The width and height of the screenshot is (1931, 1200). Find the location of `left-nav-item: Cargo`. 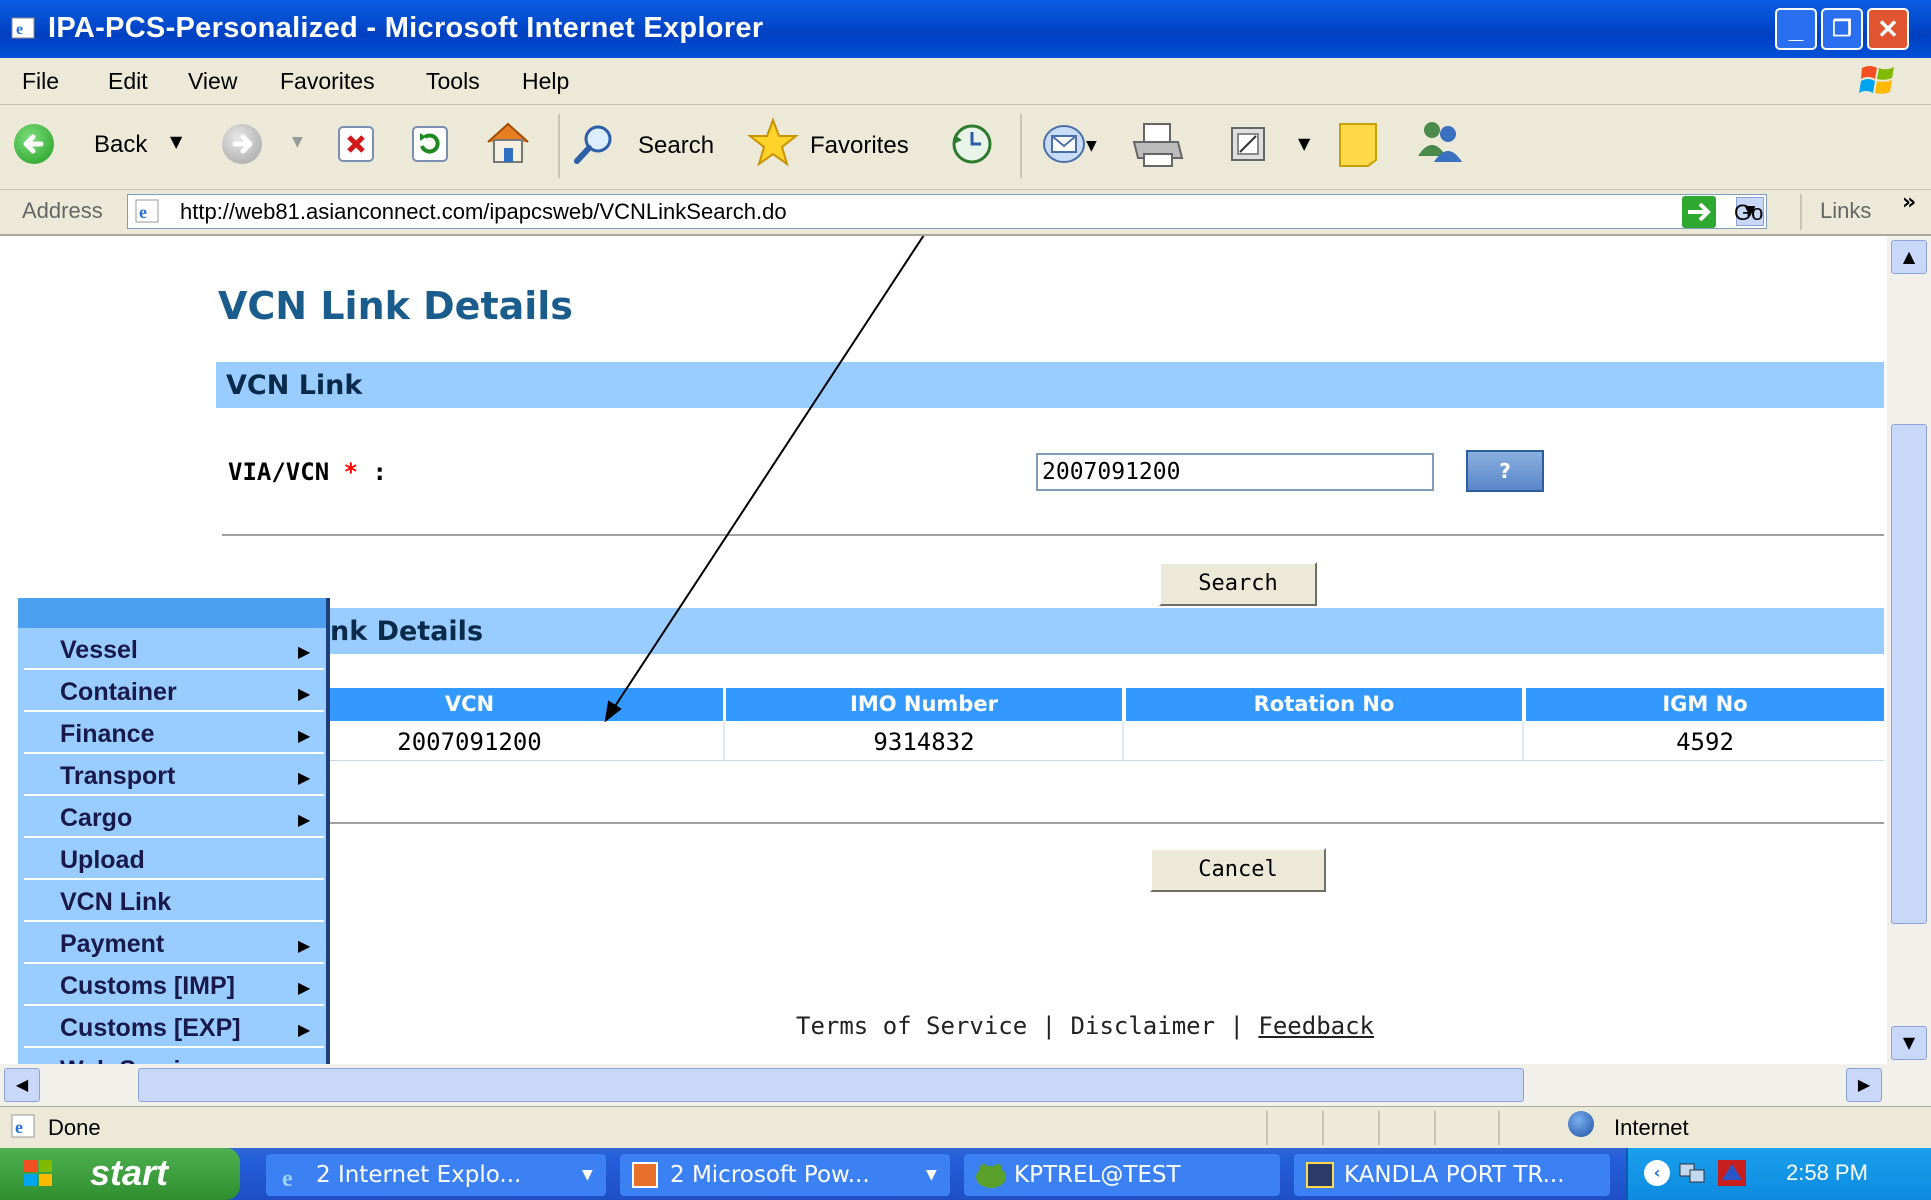

left-nav-item: Cargo is located at coordinates (96, 818).